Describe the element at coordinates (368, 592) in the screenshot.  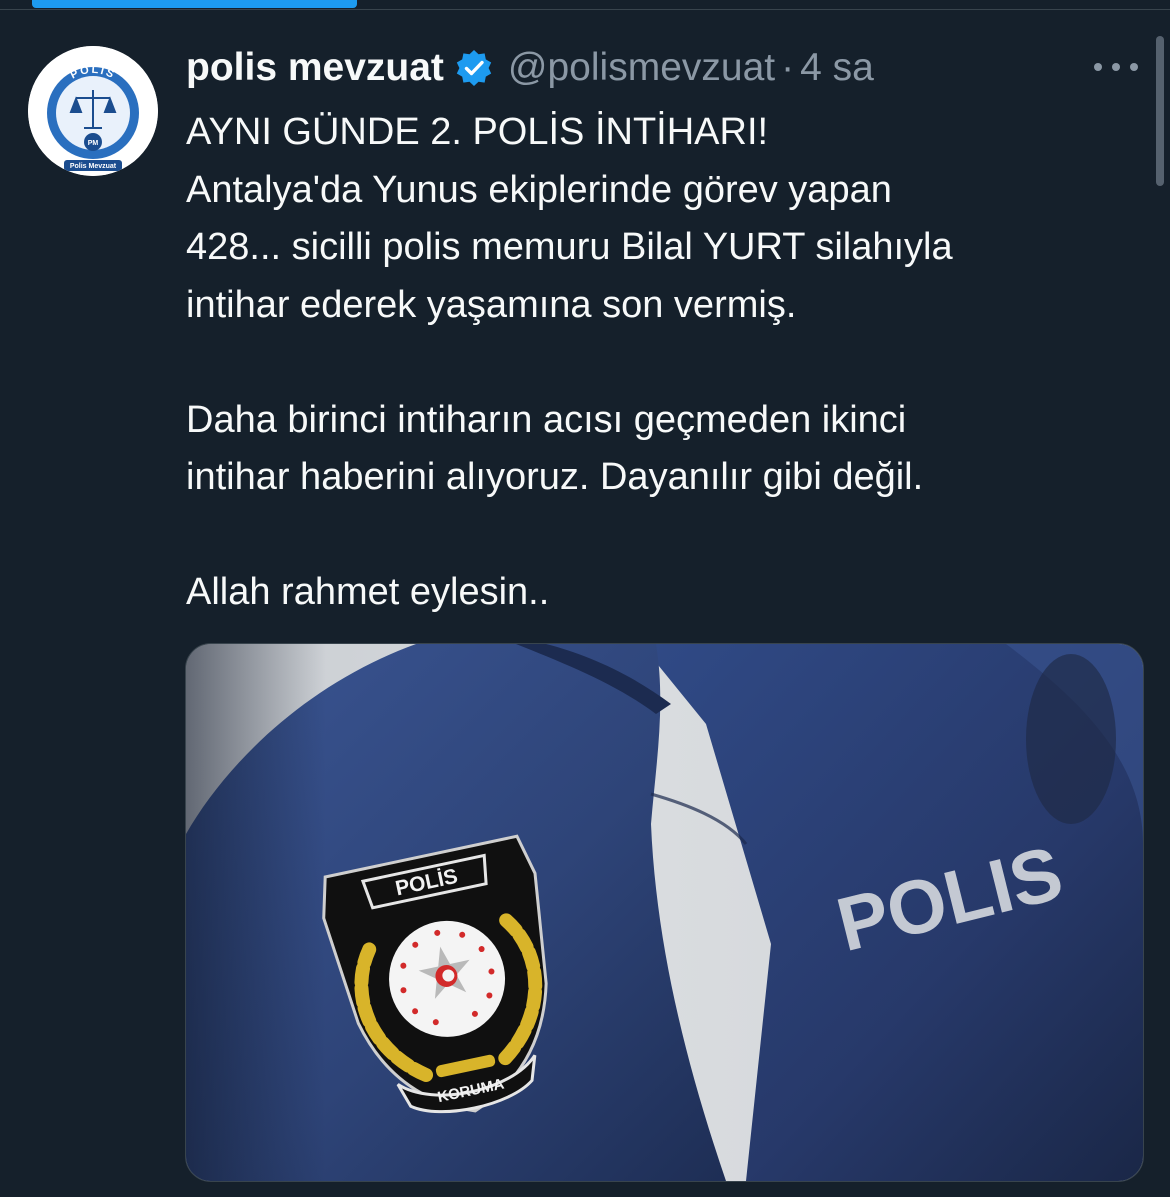
I see `tweet-text-line: Allah rahmet eylesin..` at that location.